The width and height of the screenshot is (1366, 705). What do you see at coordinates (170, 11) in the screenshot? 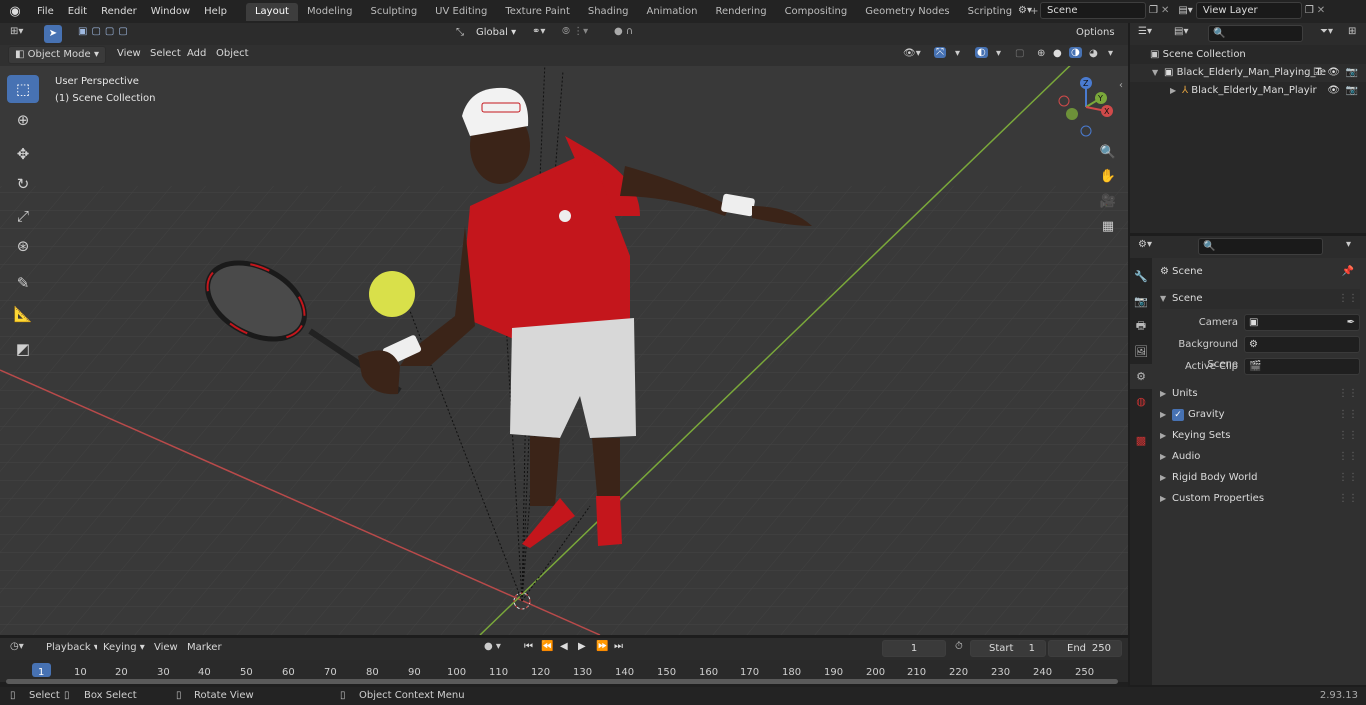
I see `menu-window: Window` at bounding box center [170, 11].